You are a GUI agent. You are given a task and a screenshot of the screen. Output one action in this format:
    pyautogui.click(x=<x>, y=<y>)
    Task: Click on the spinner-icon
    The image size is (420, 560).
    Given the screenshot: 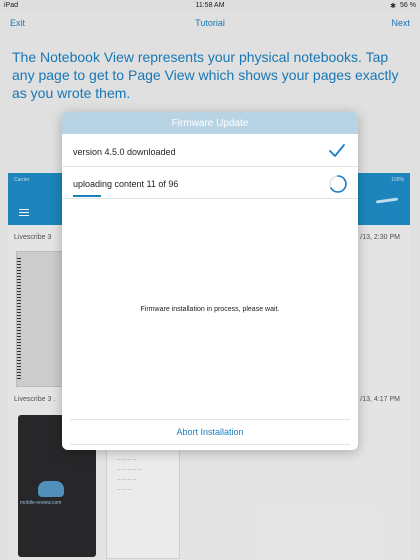 What is the action you would take?
    pyautogui.click(x=338, y=184)
    